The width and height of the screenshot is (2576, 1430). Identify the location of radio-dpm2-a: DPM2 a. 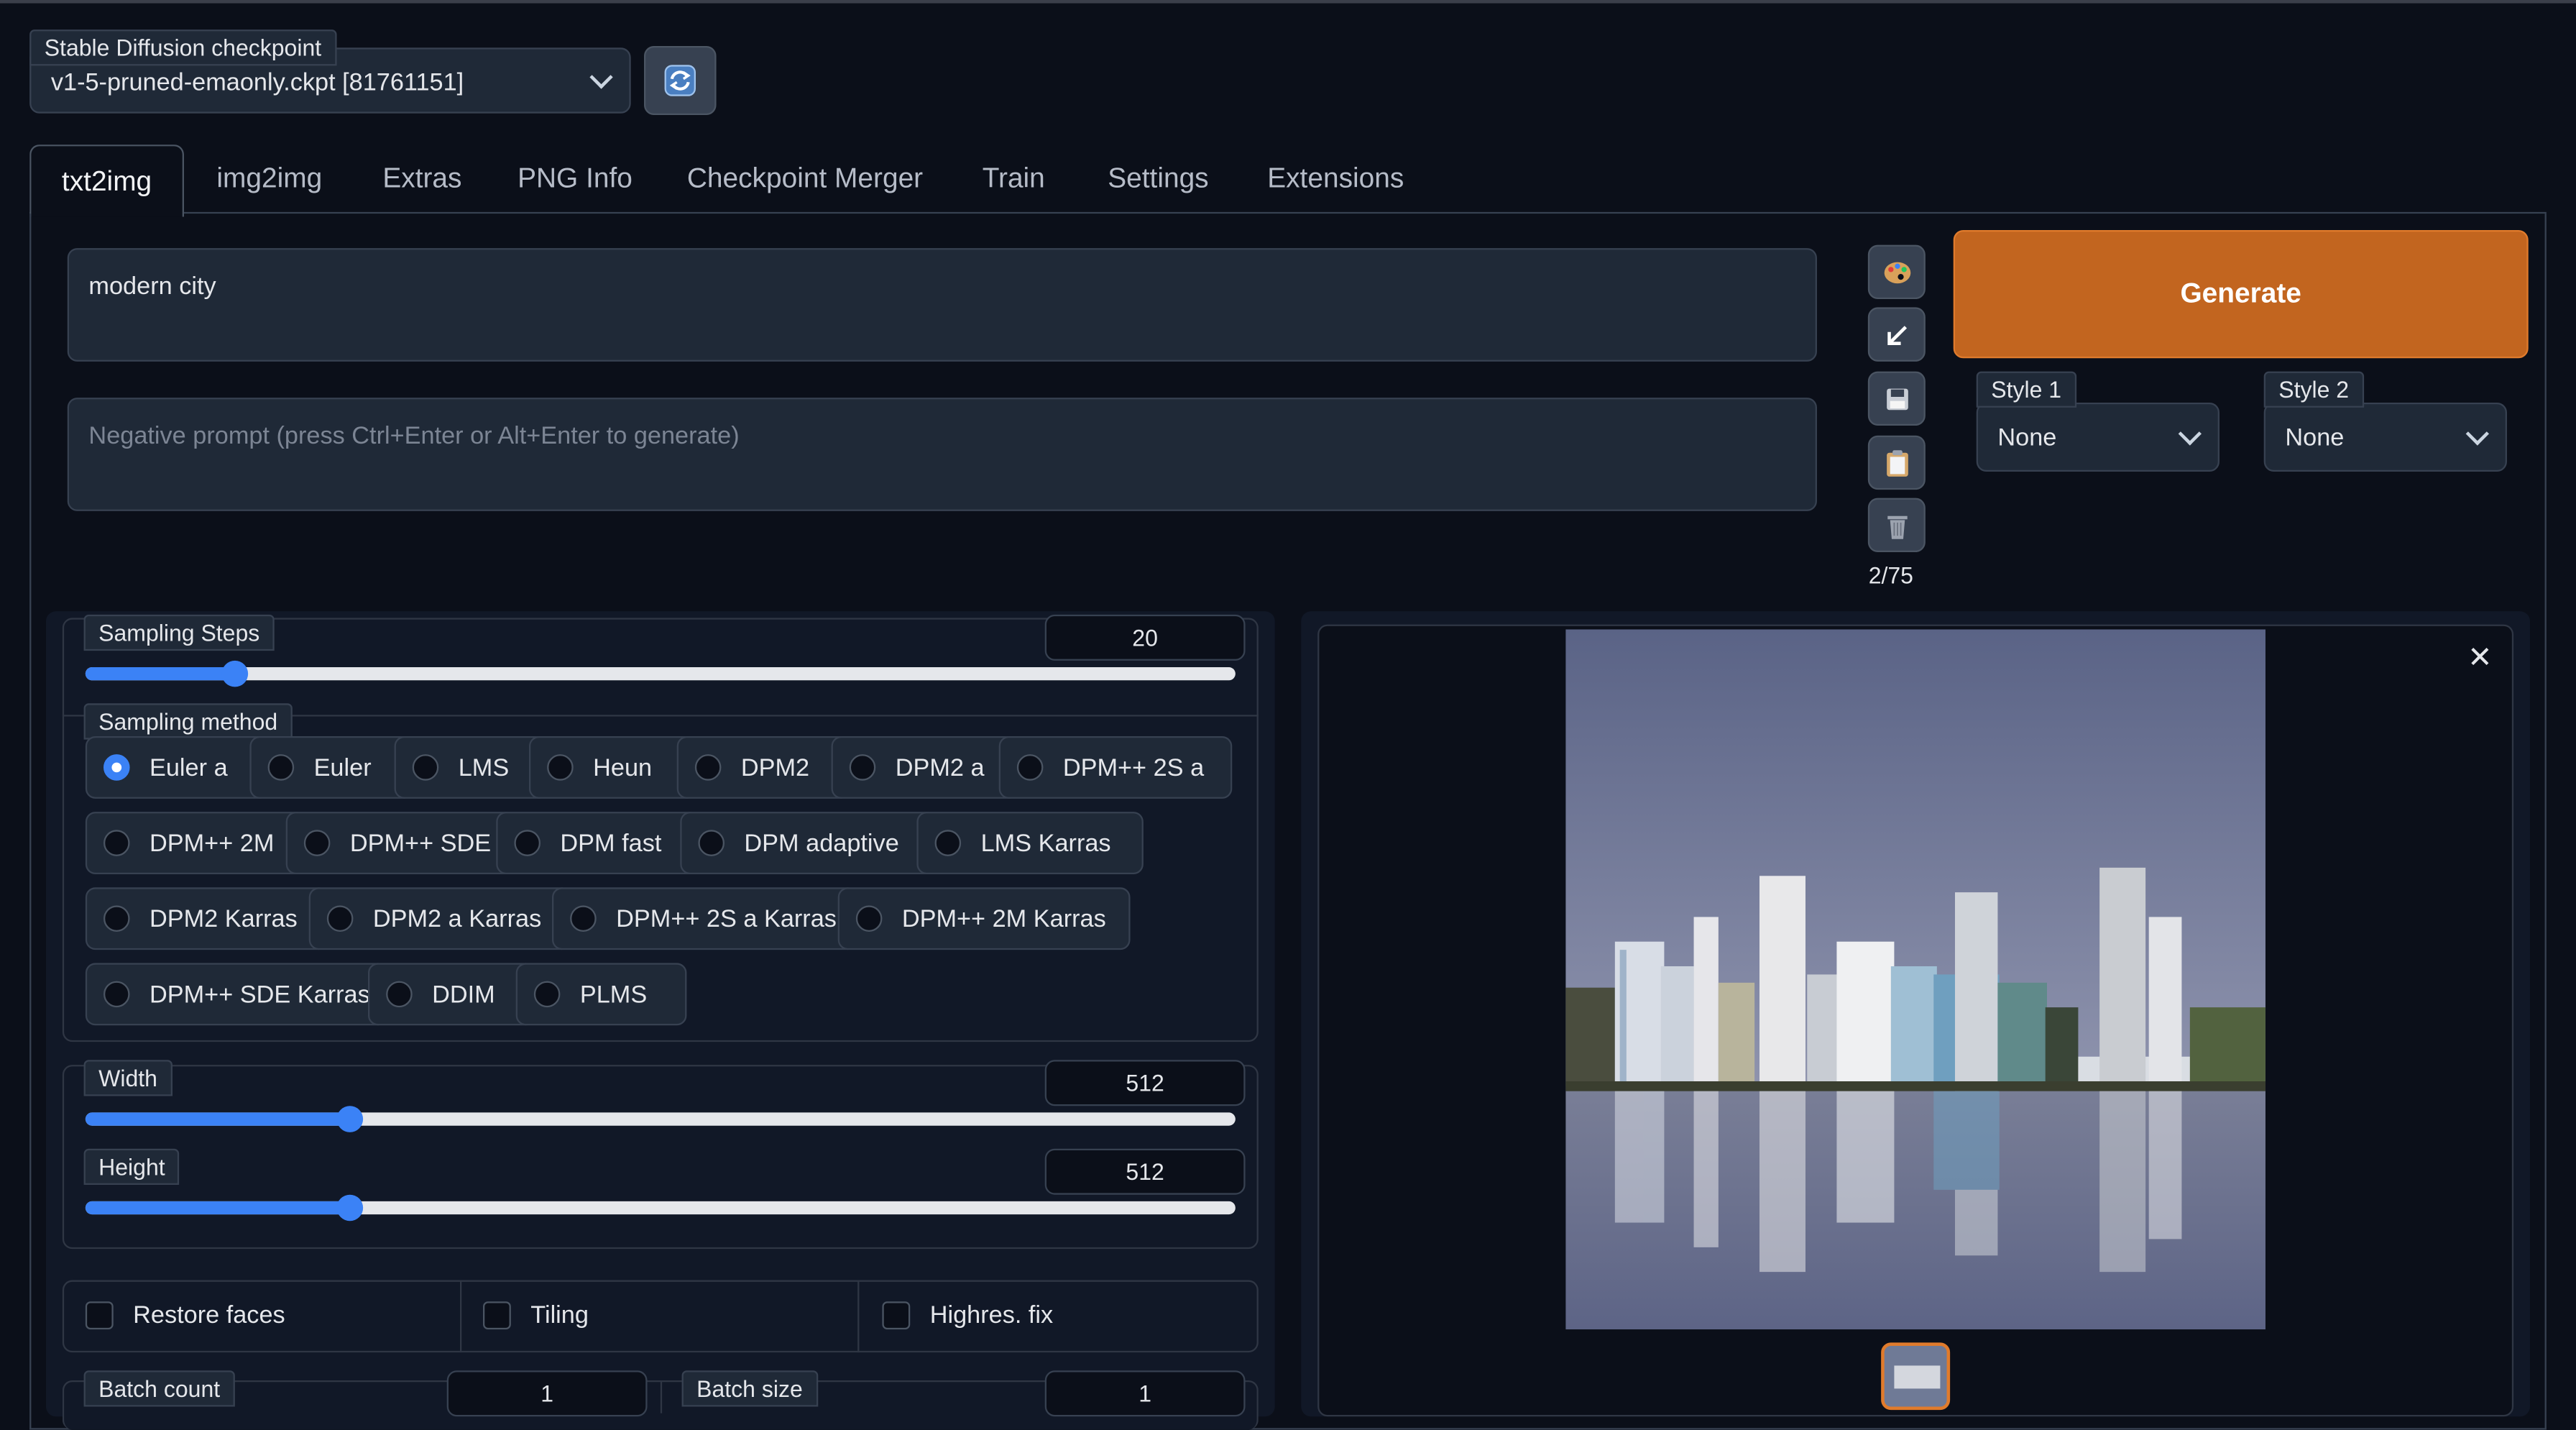
(925, 767).